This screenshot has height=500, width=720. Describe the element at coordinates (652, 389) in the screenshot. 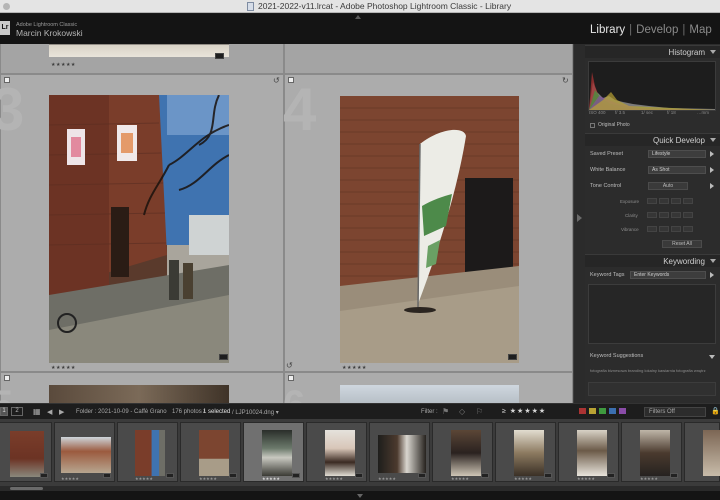

I see `keyword-set-area` at that location.